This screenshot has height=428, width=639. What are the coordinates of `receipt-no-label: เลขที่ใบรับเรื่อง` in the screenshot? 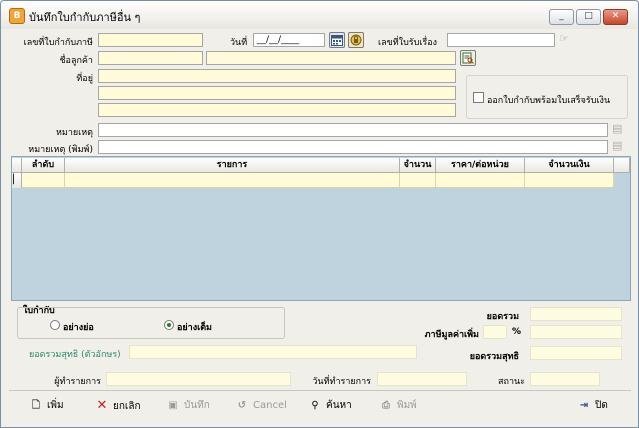 It's located at (408, 43).